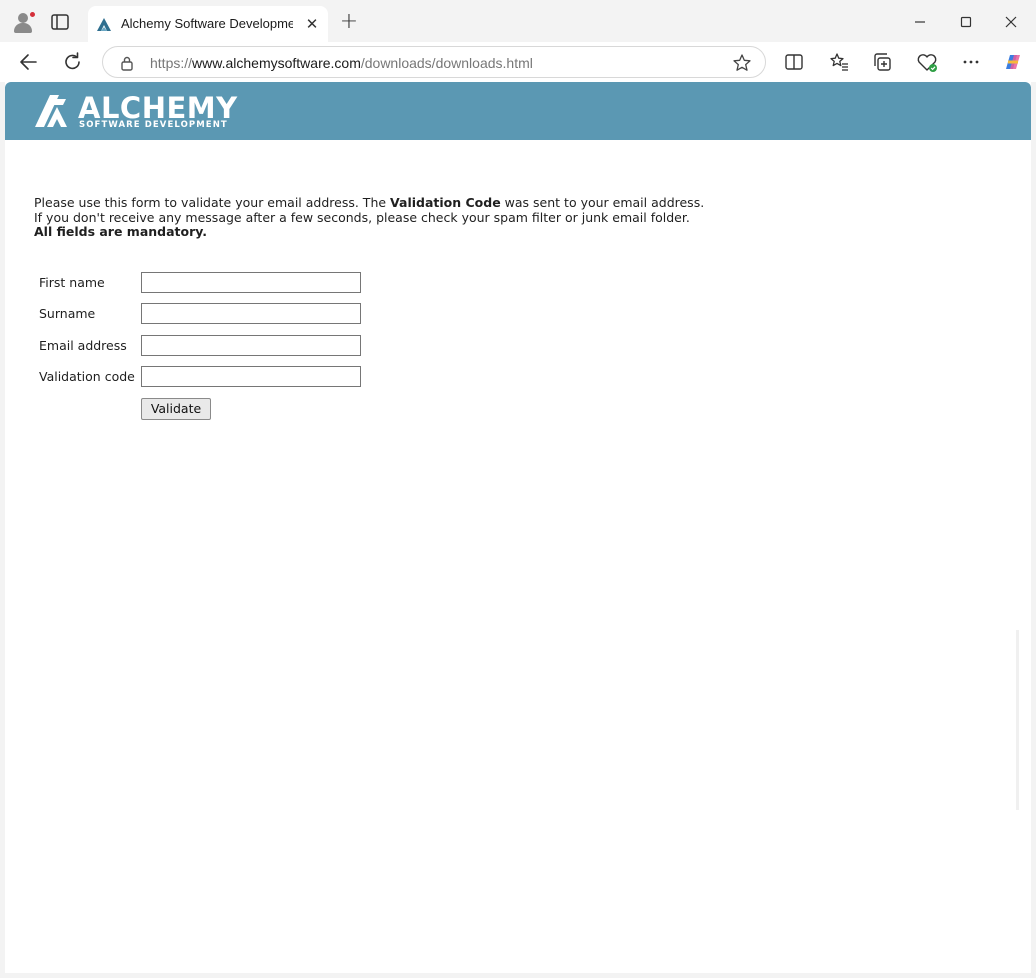 The width and height of the screenshot is (1036, 978). Describe the element at coordinates (72, 282) in the screenshot. I see `first-name-label: First name` at that location.